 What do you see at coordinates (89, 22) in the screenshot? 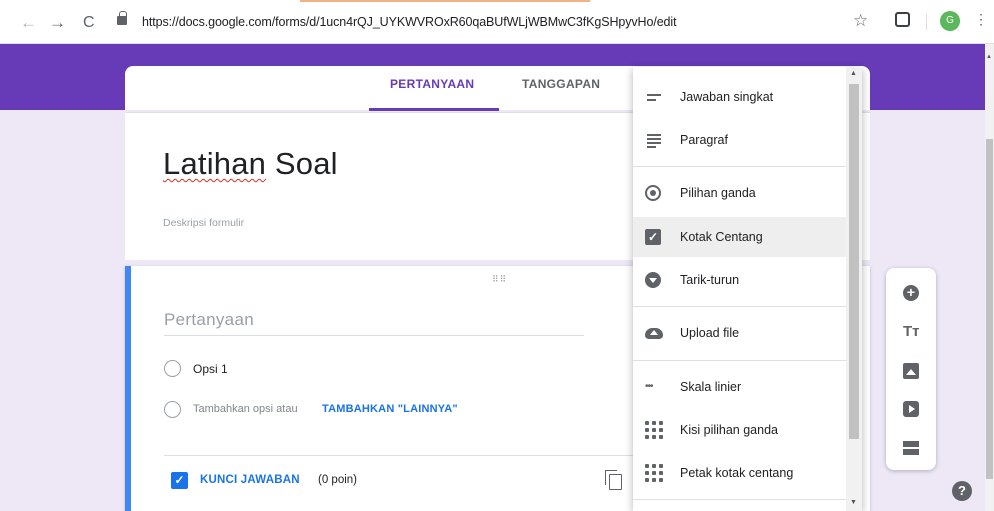
I see `reload-icon: C` at bounding box center [89, 22].